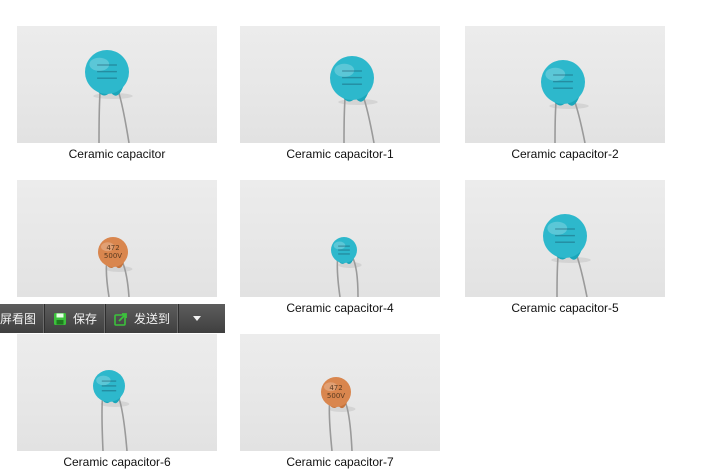  What do you see at coordinates (340, 308) in the screenshot?
I see `tile-caption: Ceramic capacitor-4` at bounding box center [340, 308].